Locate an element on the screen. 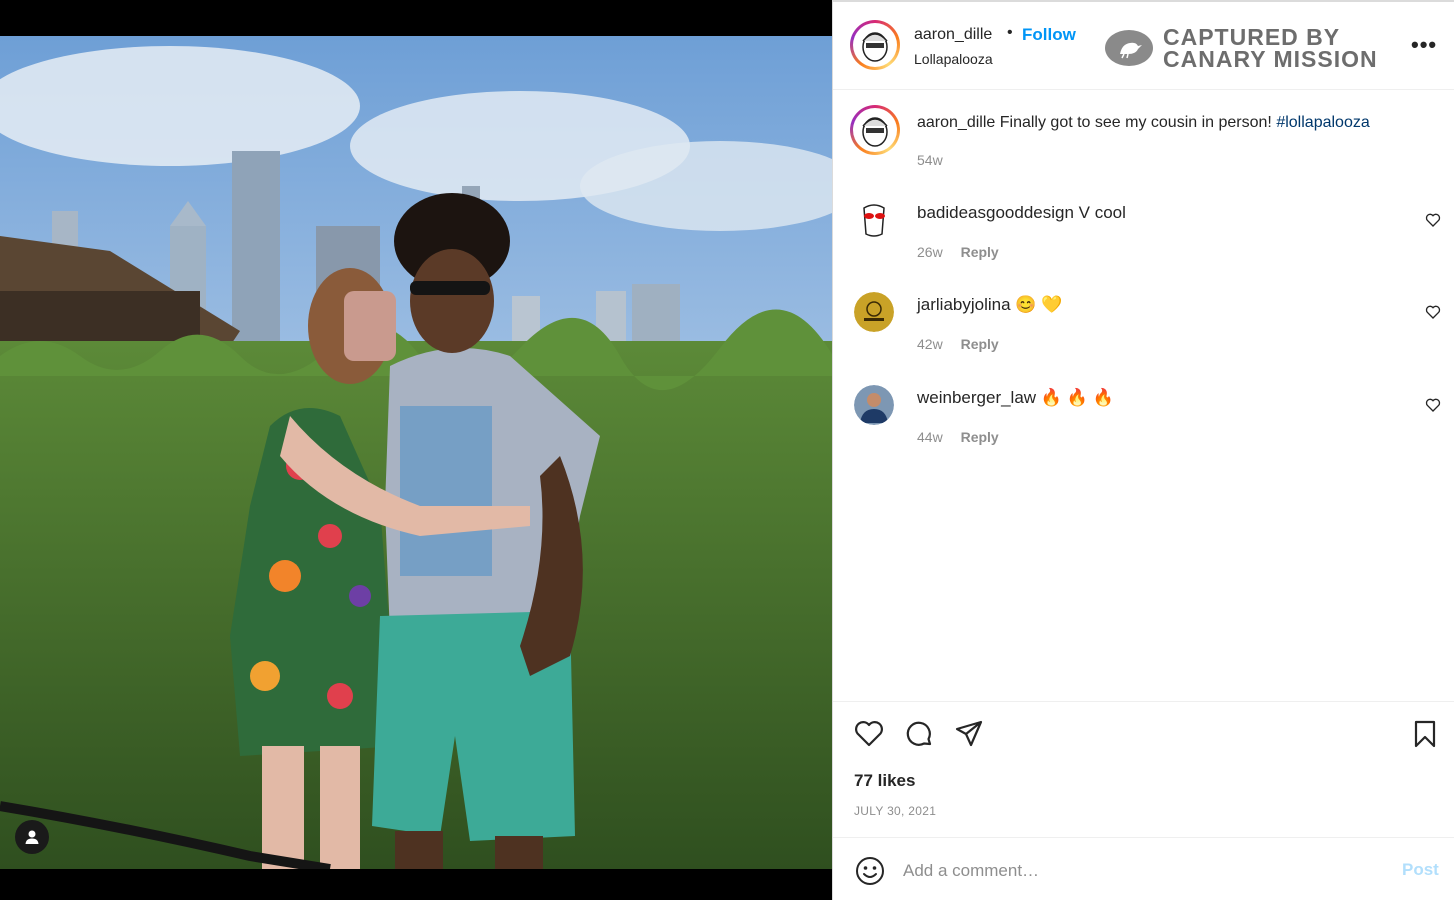 This screenshot has height=900, width=1454. comment-bubble-icon is located at coordinates (919, 734).